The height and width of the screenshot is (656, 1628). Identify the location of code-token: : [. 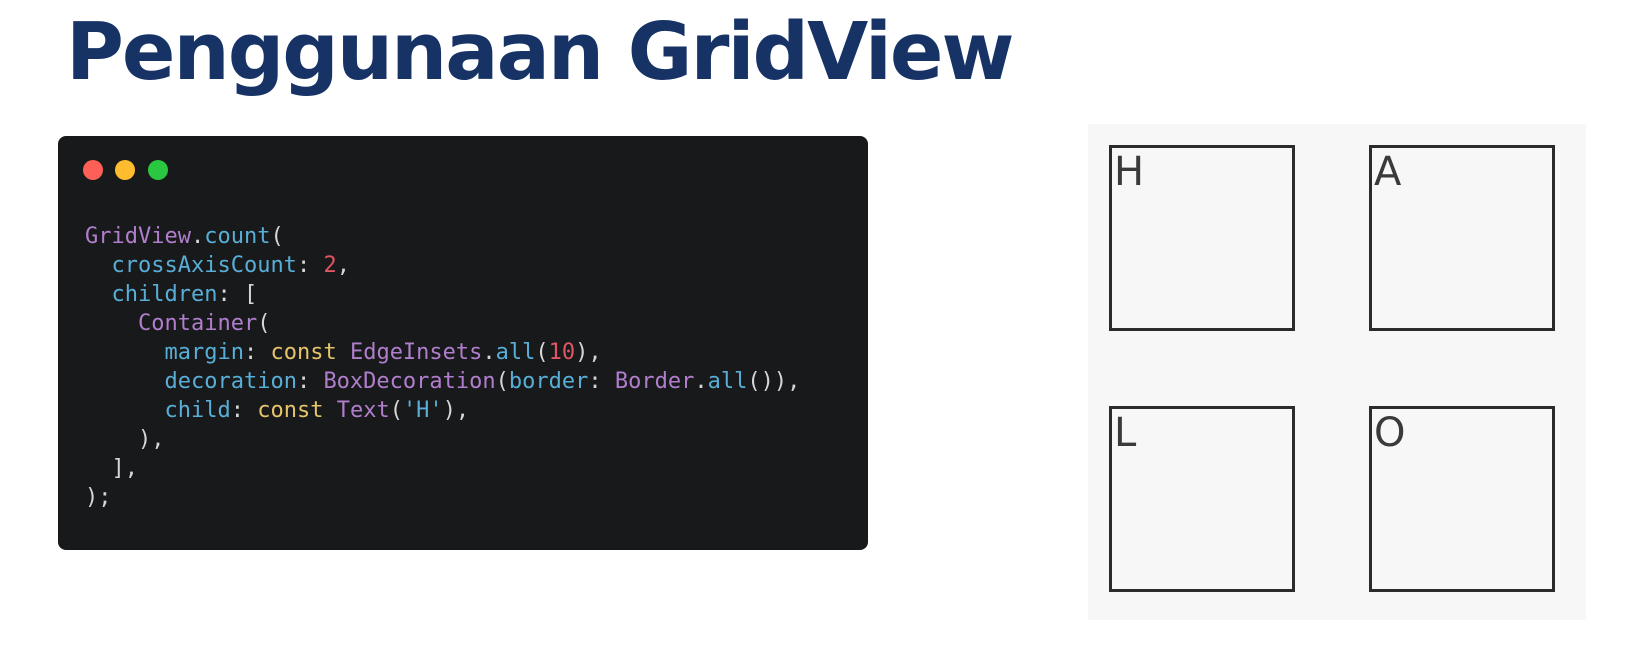
(237, 294).